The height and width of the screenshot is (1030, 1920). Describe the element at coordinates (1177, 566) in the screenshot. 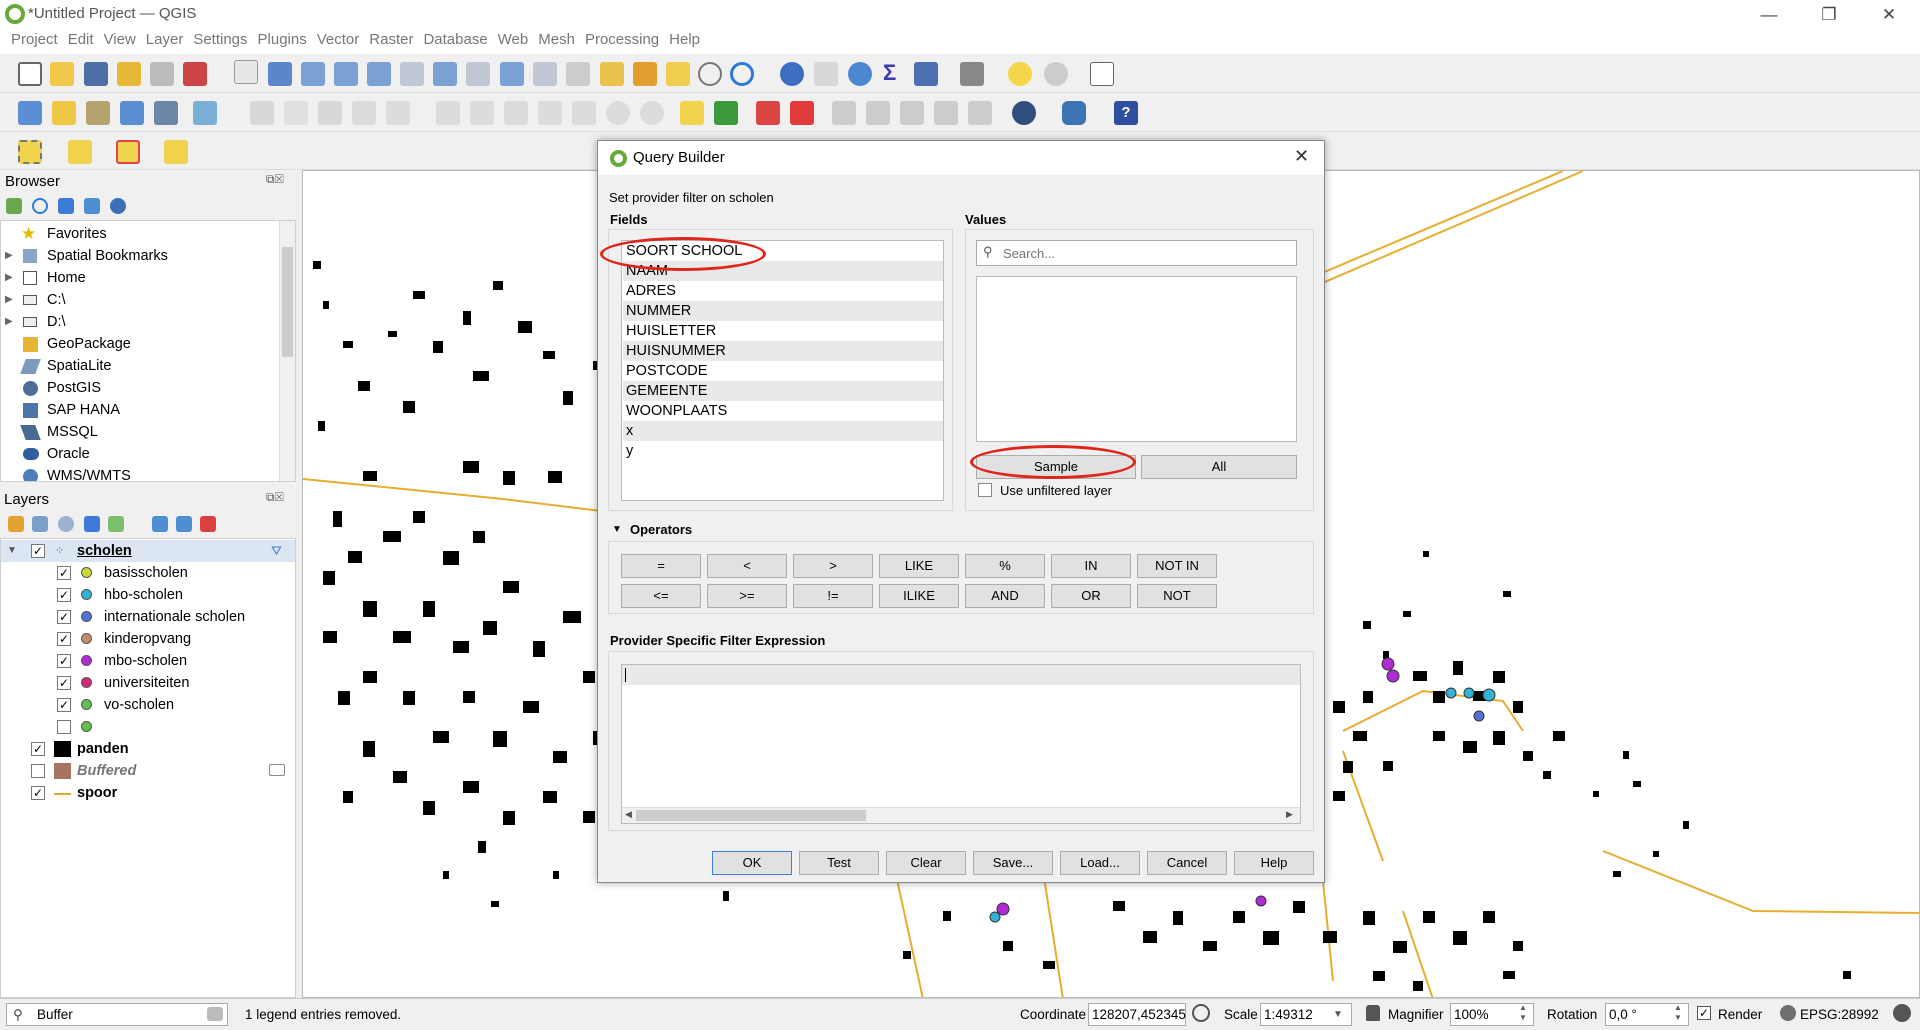

I see `op-not-in-button: NOT IN` at that location.